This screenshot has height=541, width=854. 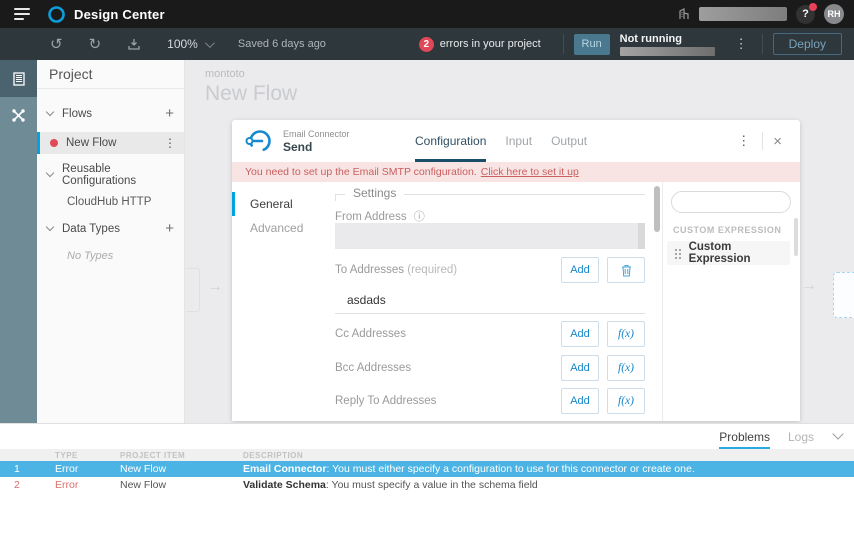 What do you see at coordinates (380, 216) in the screenshot?
I see `from-address-label: From Address ⓘ` at bounding box center [380, 216].